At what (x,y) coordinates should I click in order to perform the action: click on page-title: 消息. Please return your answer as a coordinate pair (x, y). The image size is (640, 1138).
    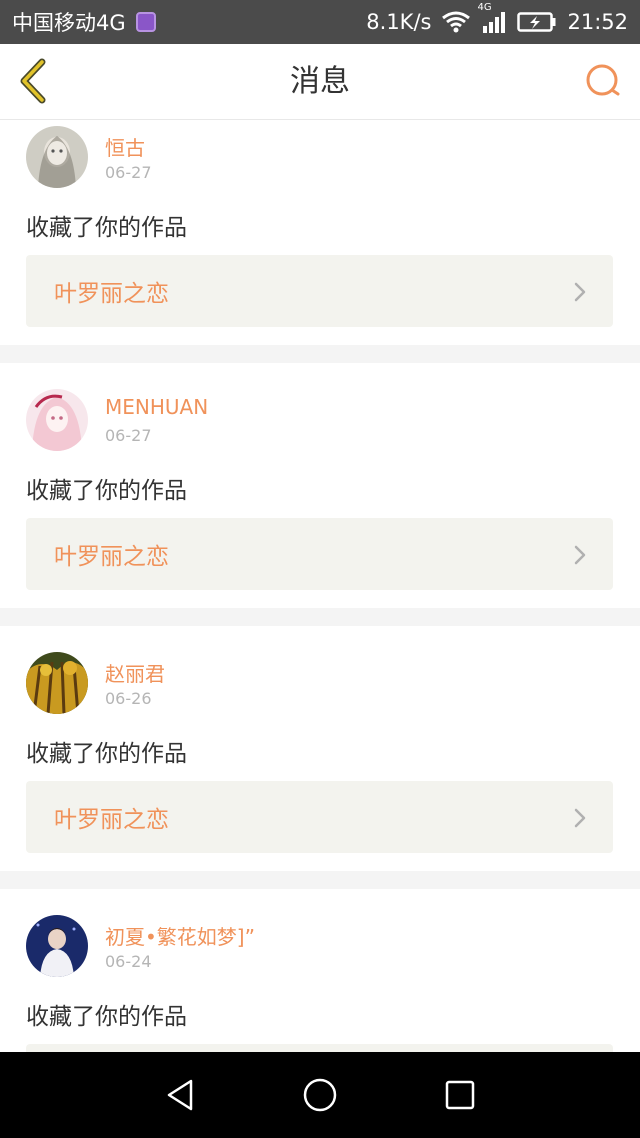
    Looking at the image, I should click on (320, 81).